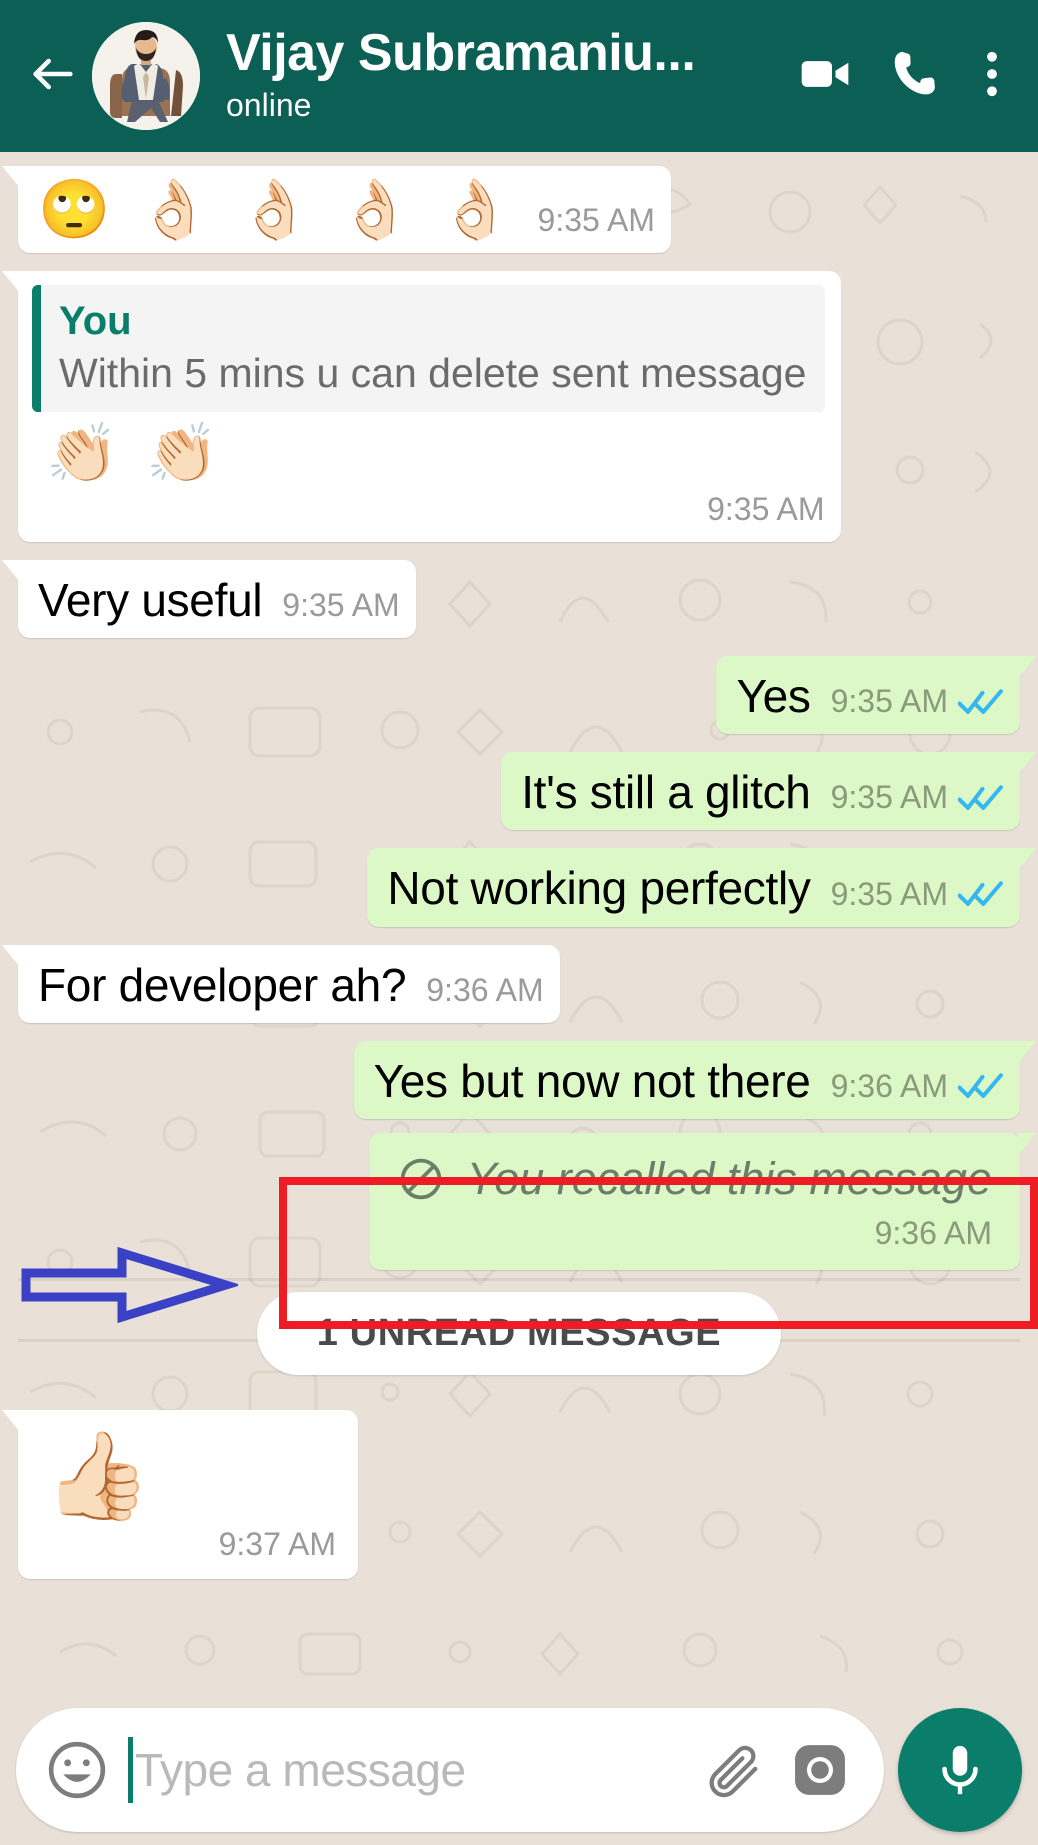 This screenshot has height=1845, width=1038. Describe the element at coordinates (150, 600) in the screenshot. I see `message-text: Very useful` at that location.